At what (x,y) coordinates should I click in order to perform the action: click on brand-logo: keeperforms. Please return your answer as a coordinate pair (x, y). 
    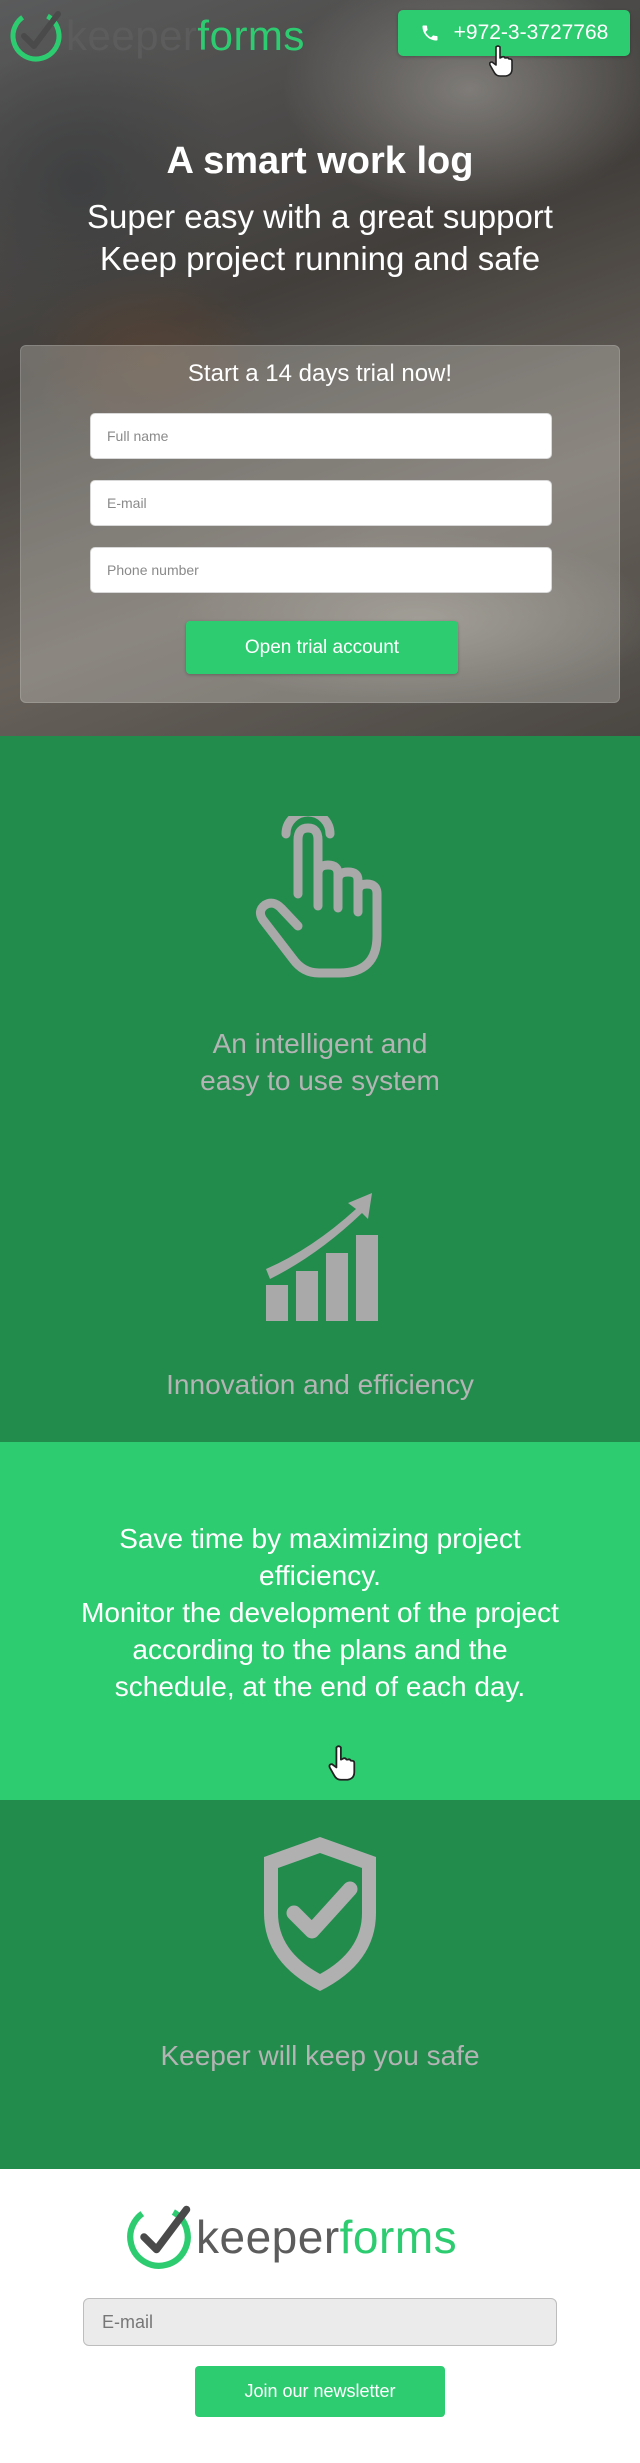
    Looking at the image, I should click on (156, 36).